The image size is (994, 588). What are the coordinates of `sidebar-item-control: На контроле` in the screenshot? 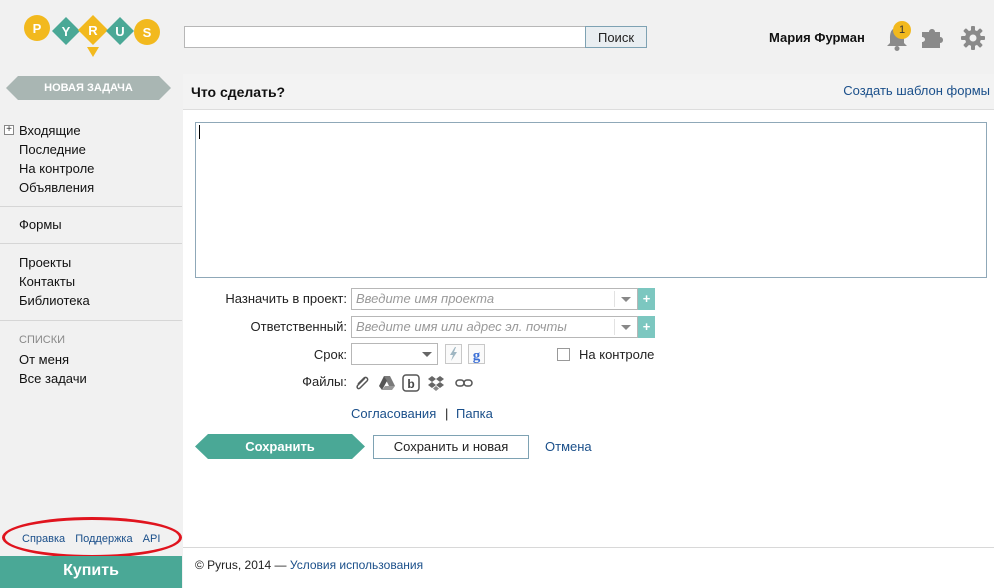 It's located at (91, 168).